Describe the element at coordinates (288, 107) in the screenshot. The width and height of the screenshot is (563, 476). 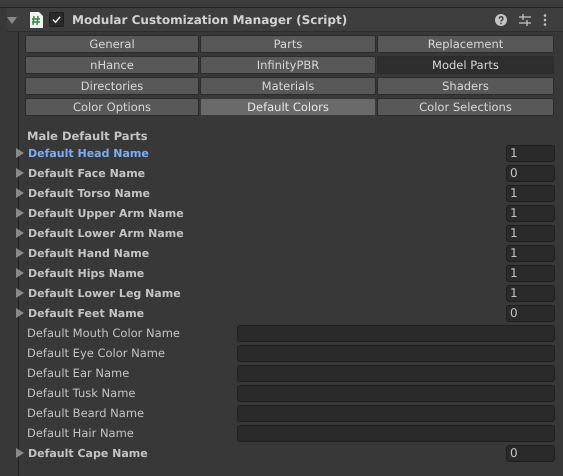
I see `tab: Default Colors` at that location.